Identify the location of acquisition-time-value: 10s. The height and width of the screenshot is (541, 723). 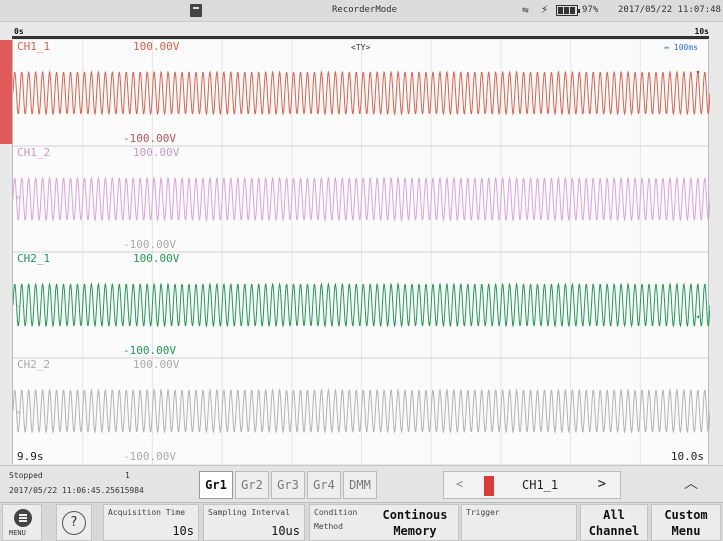
(183, 531).